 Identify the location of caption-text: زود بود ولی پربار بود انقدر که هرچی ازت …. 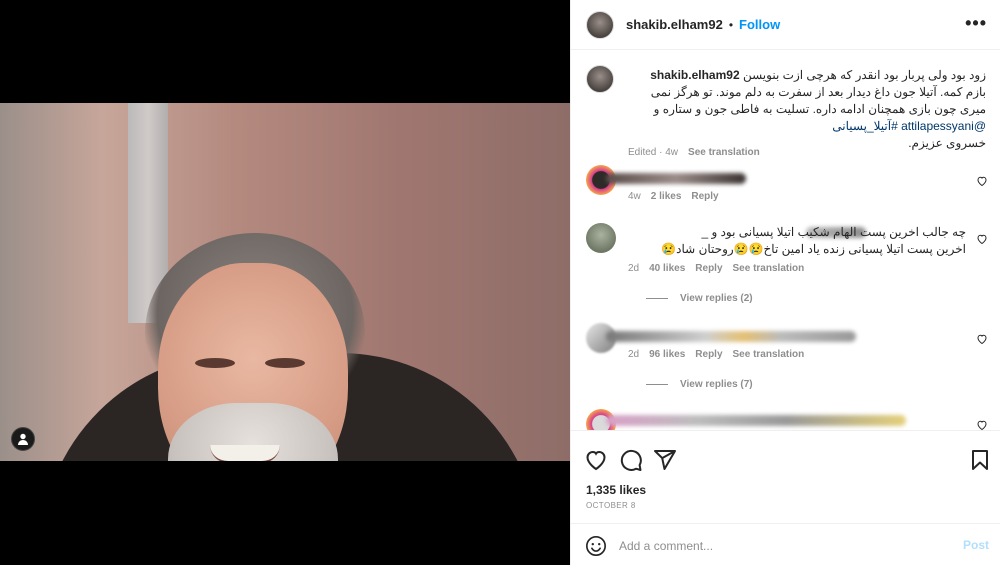
(806, 109).